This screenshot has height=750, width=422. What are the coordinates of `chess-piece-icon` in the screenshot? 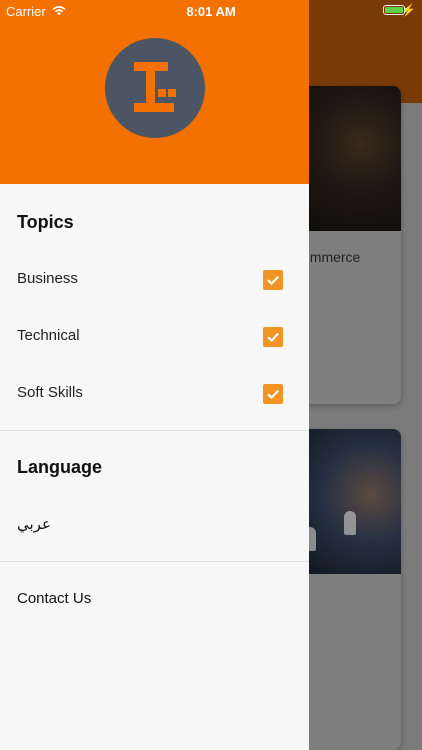 It's located at (350, 523).